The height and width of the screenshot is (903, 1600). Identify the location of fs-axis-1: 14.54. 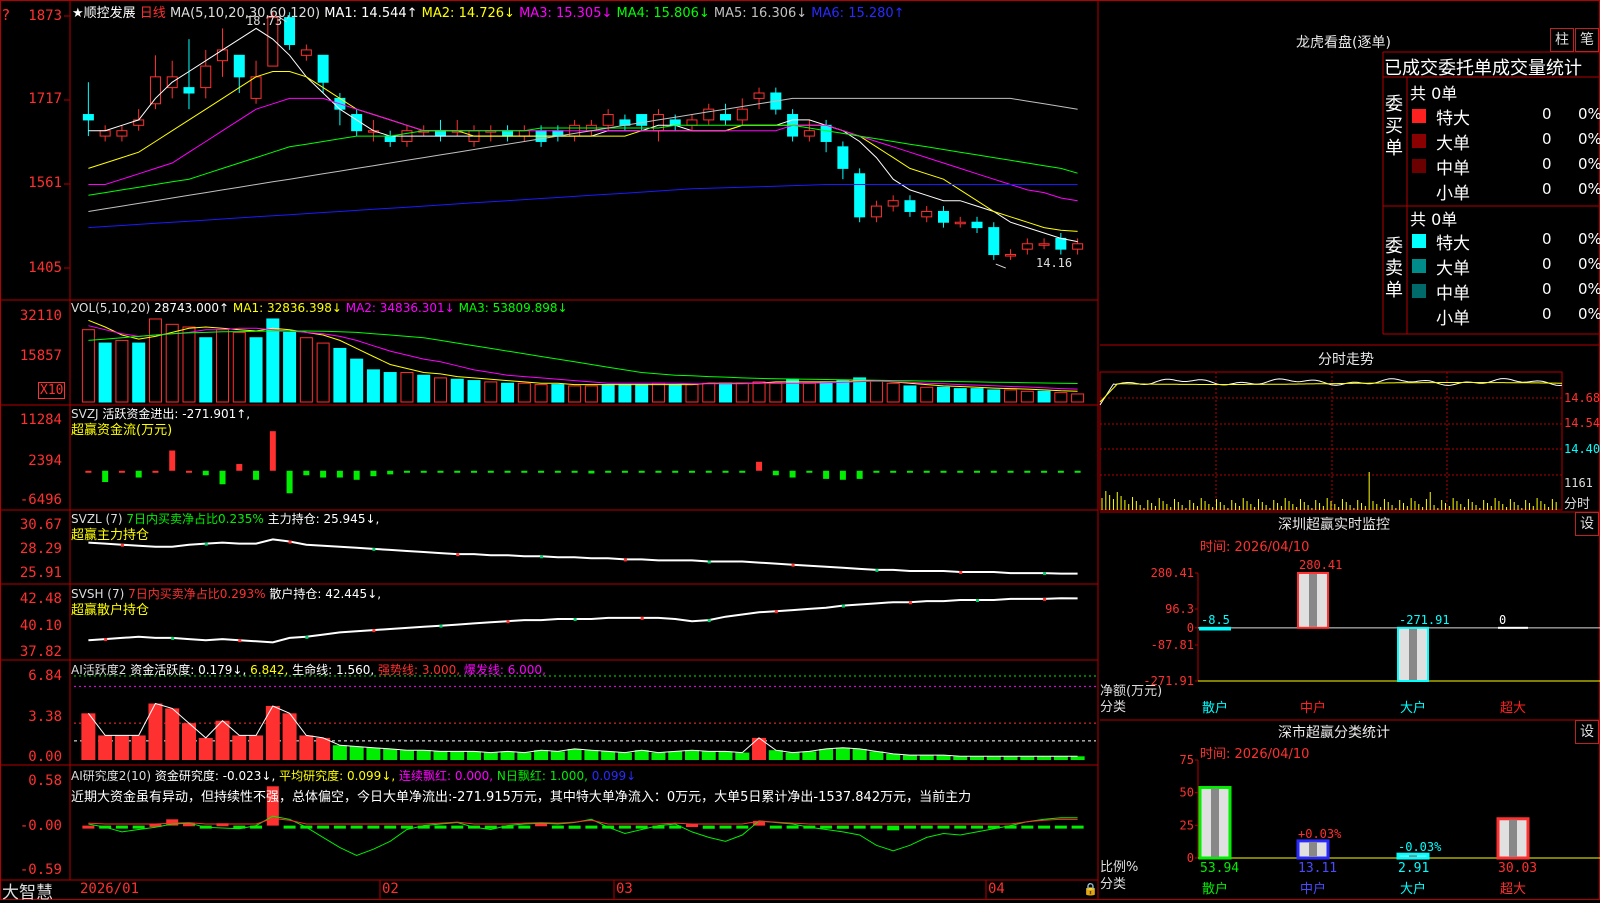
(1582, 423).